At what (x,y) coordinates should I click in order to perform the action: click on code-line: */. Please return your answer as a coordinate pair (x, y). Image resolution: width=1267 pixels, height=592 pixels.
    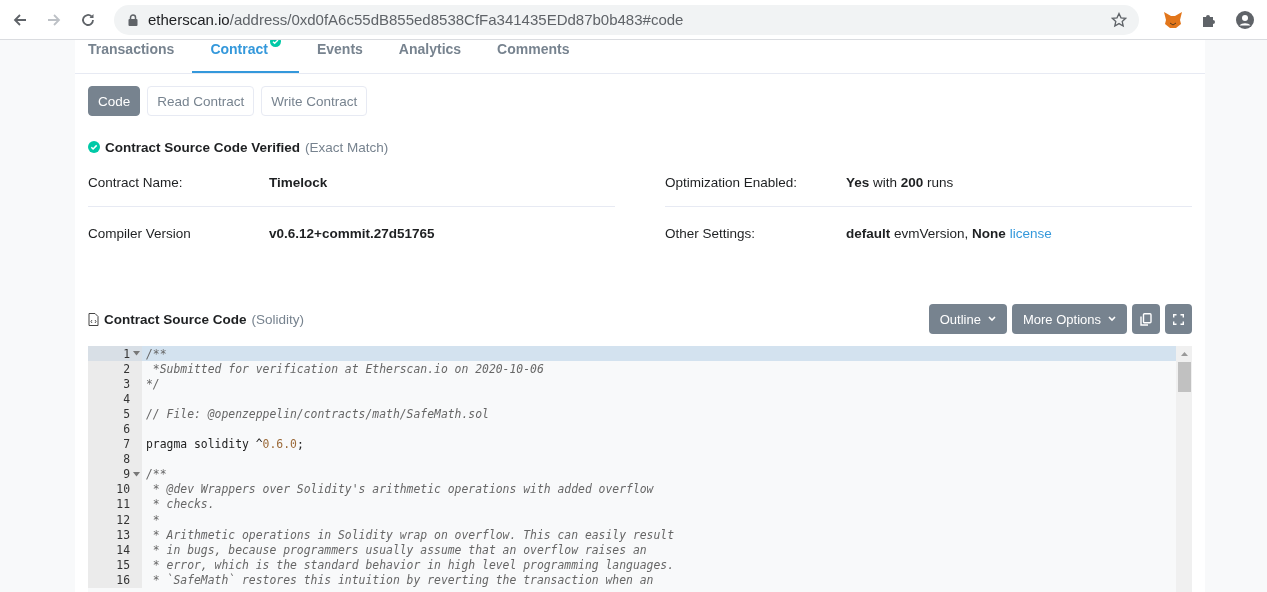
    Looking at the image, I should click on (152, 383).